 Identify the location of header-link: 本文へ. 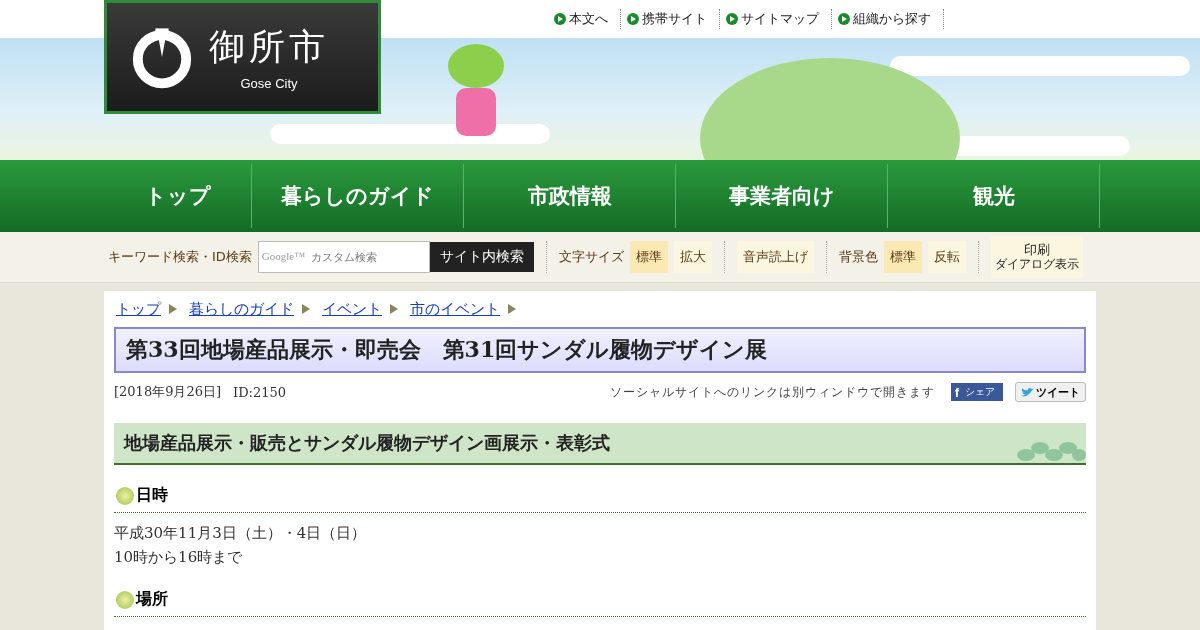
(584, 19).